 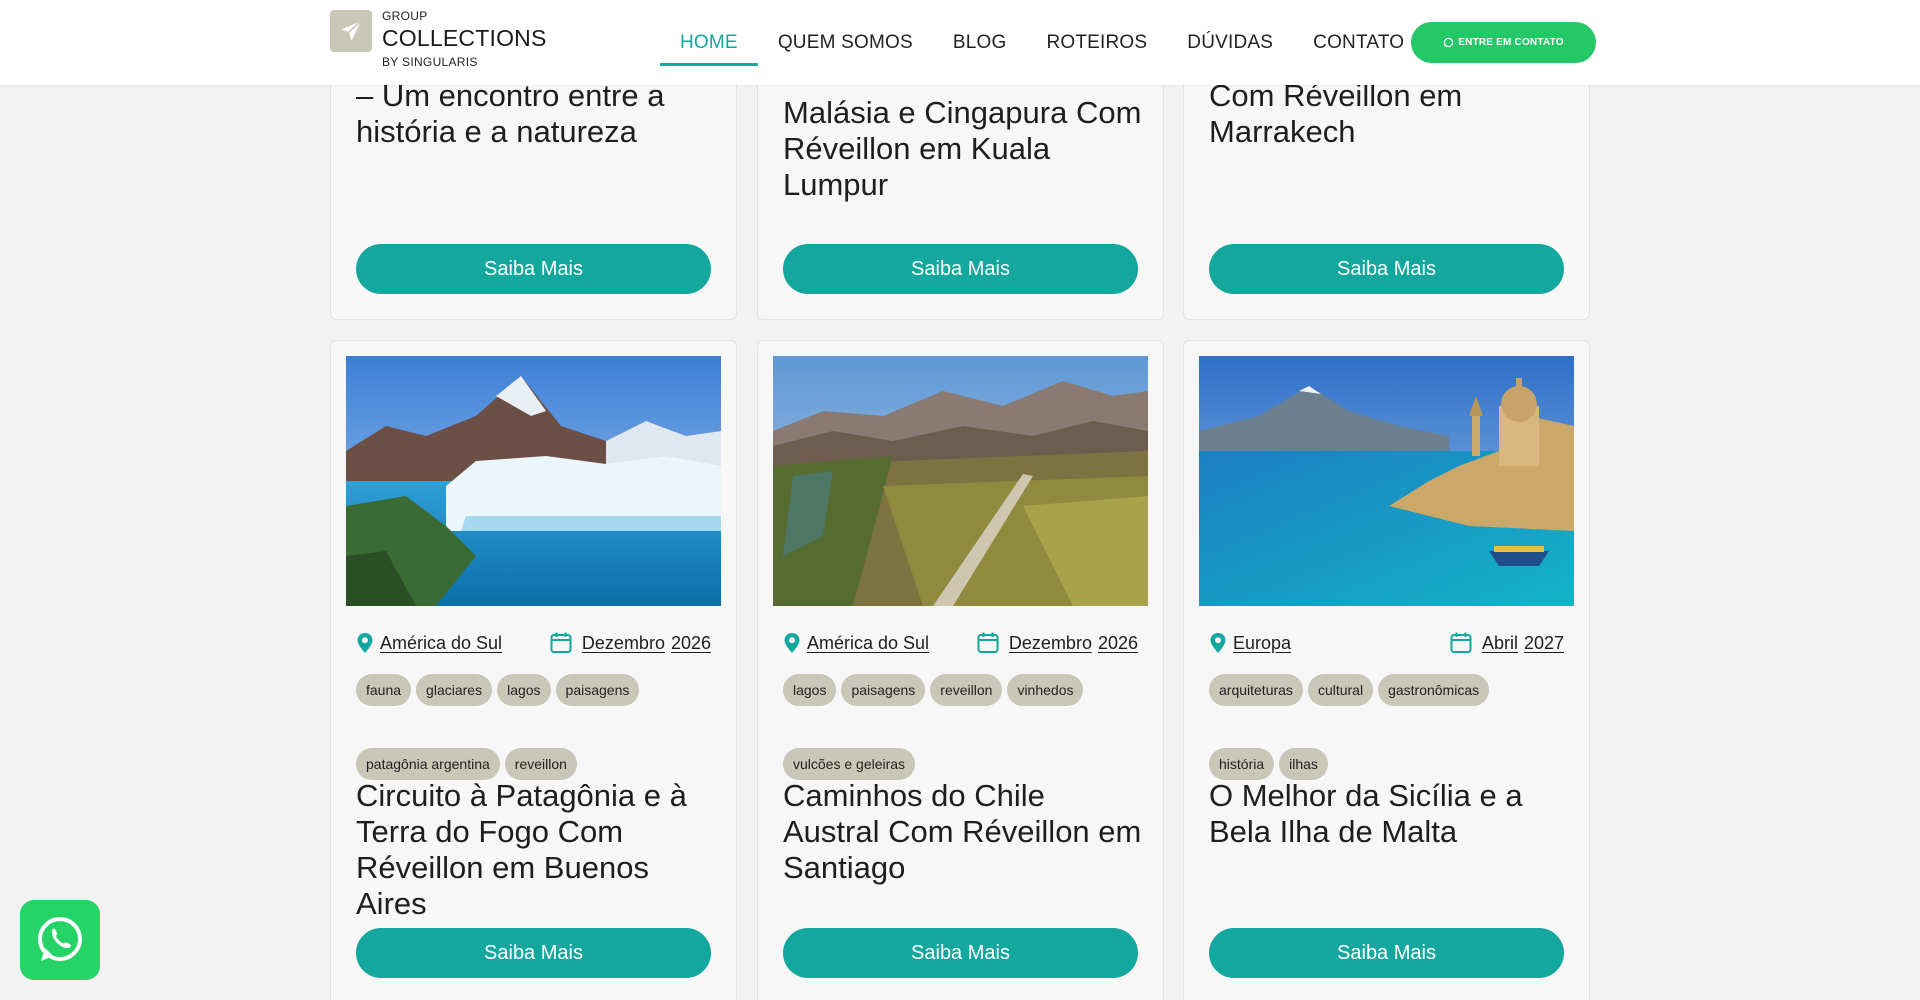 What do you see at coordinates (1096, 42) in the screenshot?
I see `nav-roteiros: ROTEIROS` at bounding box center [1096, 42].